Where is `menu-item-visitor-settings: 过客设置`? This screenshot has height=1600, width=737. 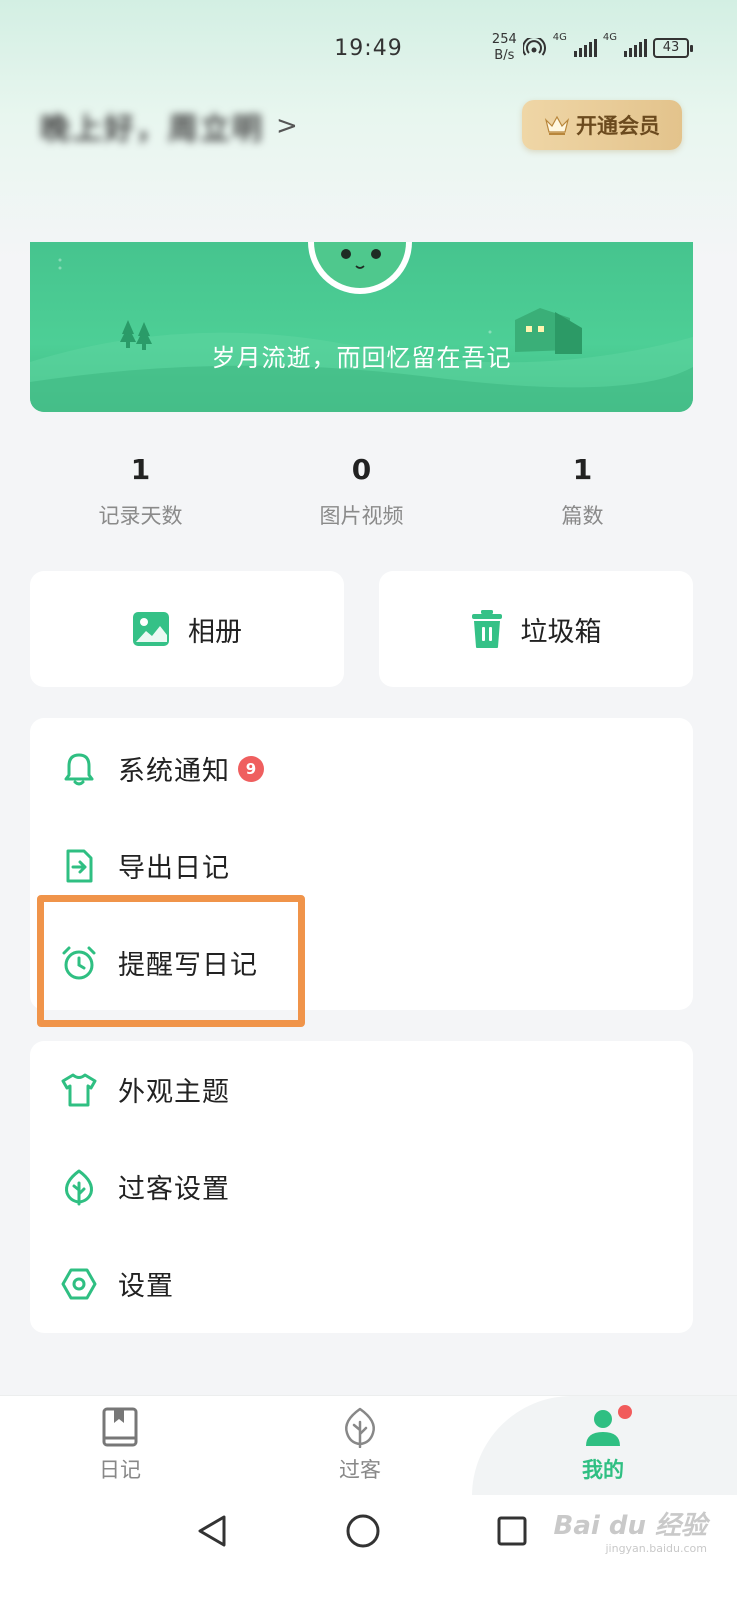 menu-item-visitor-settings: 过客设置 is located at coordinates (361, 1186).